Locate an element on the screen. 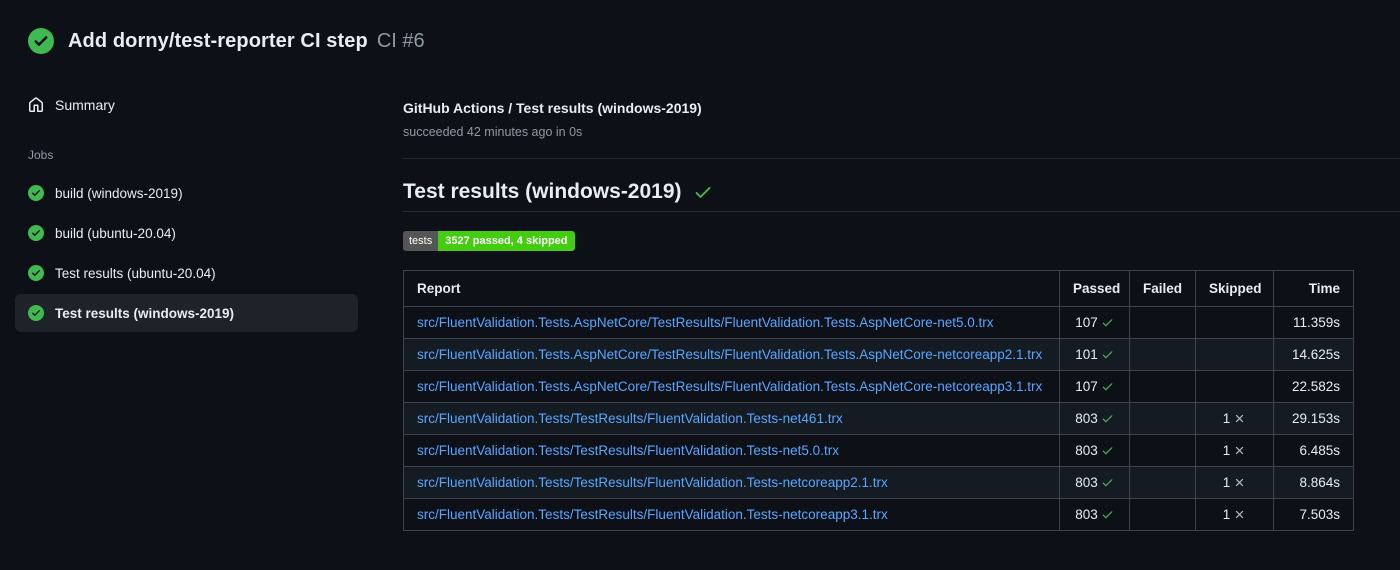  job-label: Test results (ubuntu-20.04) is located at coordinates (135, 273).